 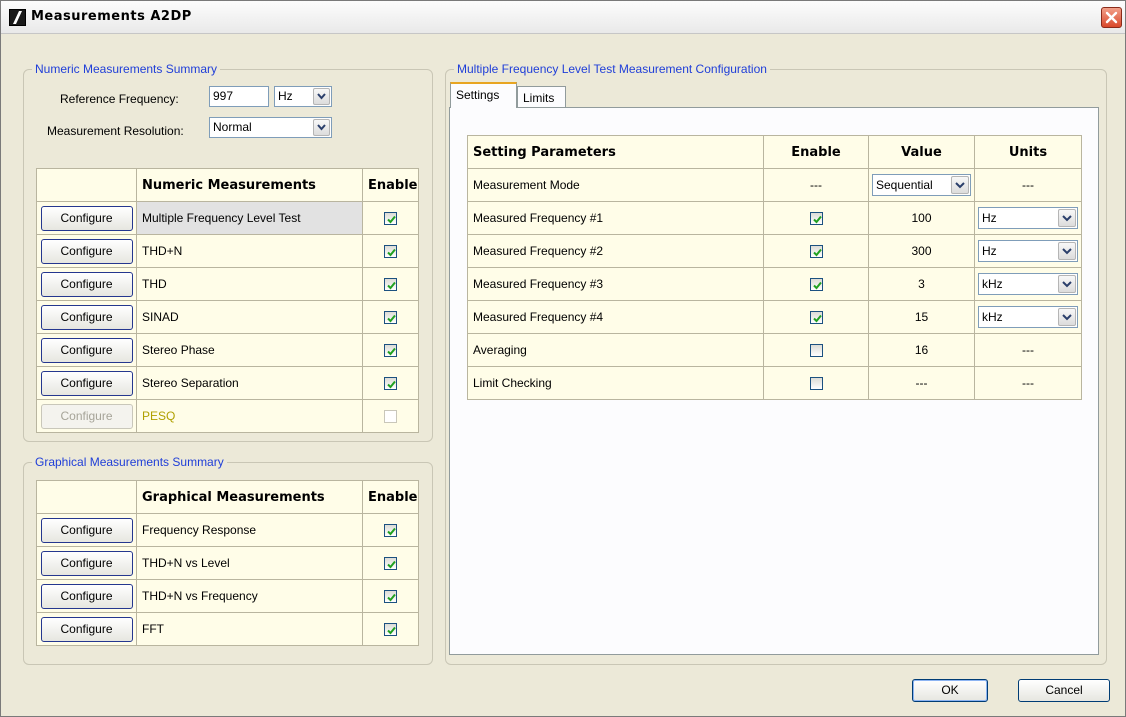 What do you see at coordinates (249, 284) in the screenshot?
I see `measurement-name: THD` at bounding box center [249, 284].